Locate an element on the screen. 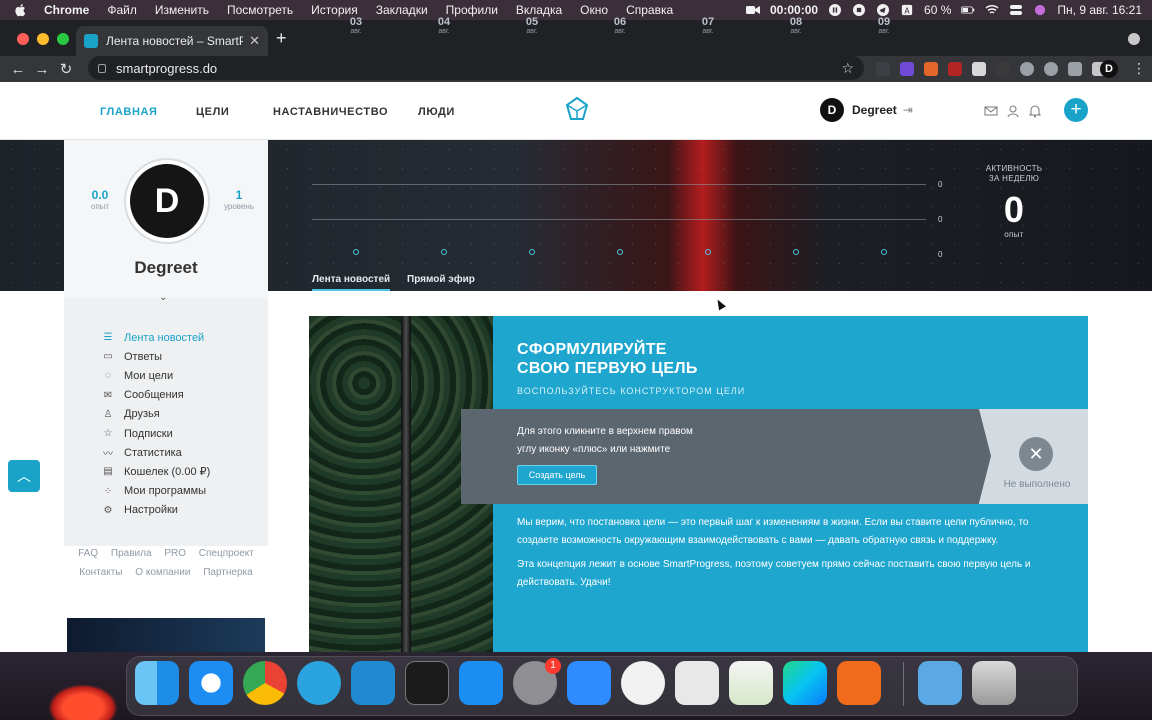  menu-edit: Изменить is located at coordinates (182, 10).